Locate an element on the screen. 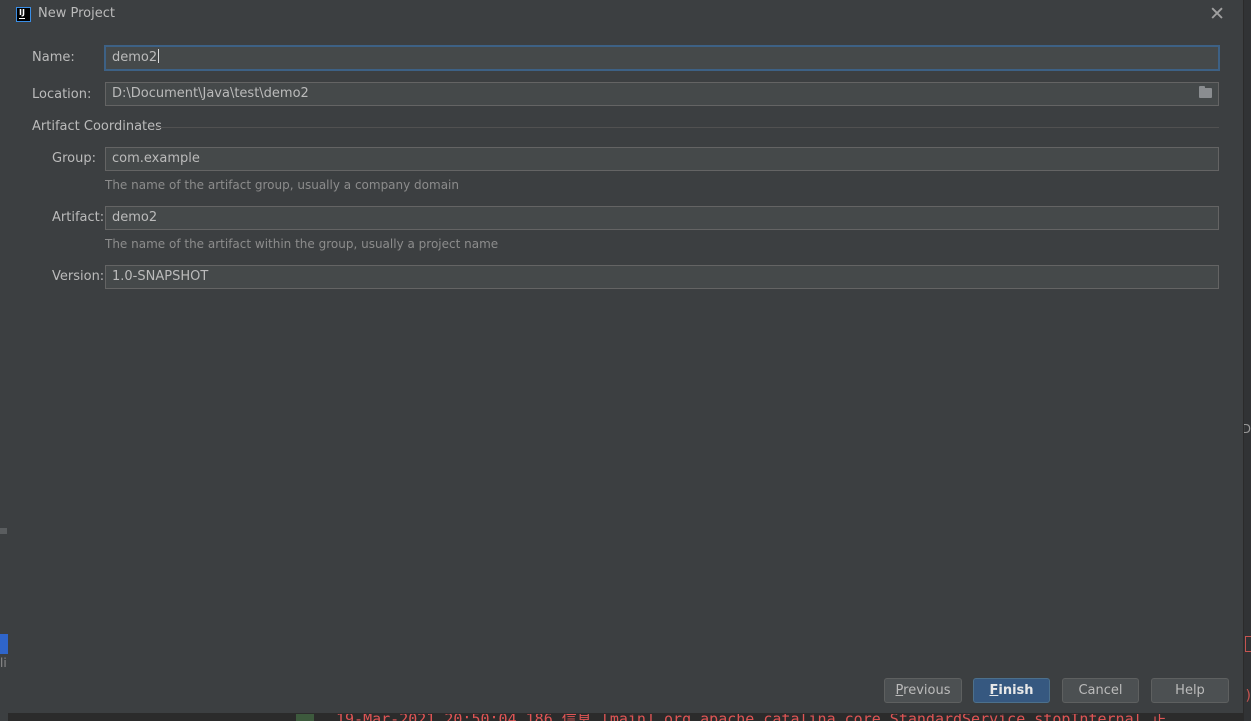  previous-label: revious is located at coordinates (927, 690).